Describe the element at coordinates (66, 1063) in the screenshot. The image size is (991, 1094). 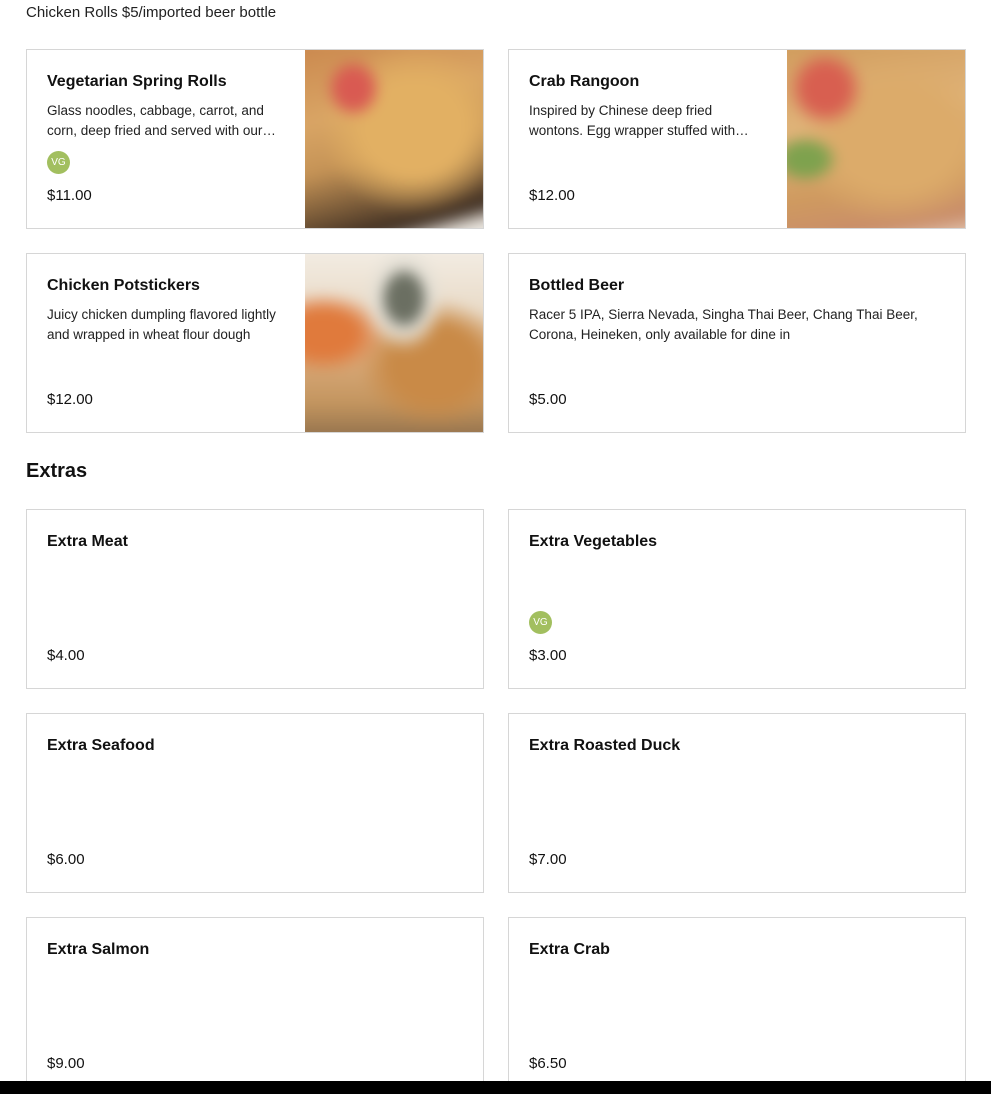
I see `menu-item-price: $9.00` at that location.